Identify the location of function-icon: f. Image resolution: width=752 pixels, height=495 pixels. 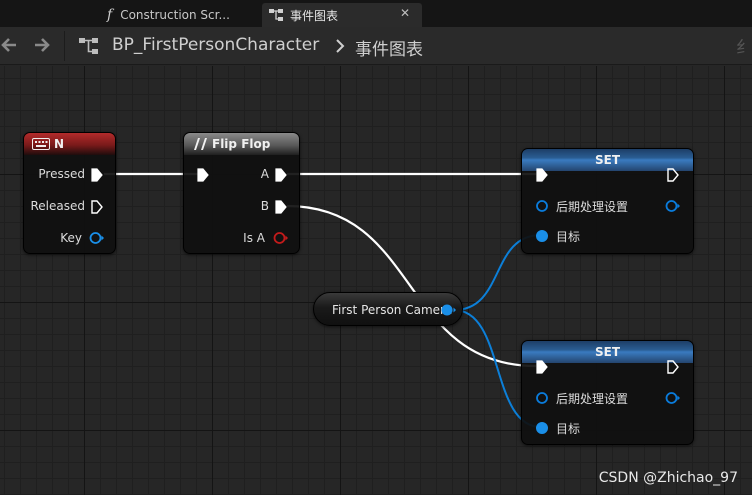
(110, 15).